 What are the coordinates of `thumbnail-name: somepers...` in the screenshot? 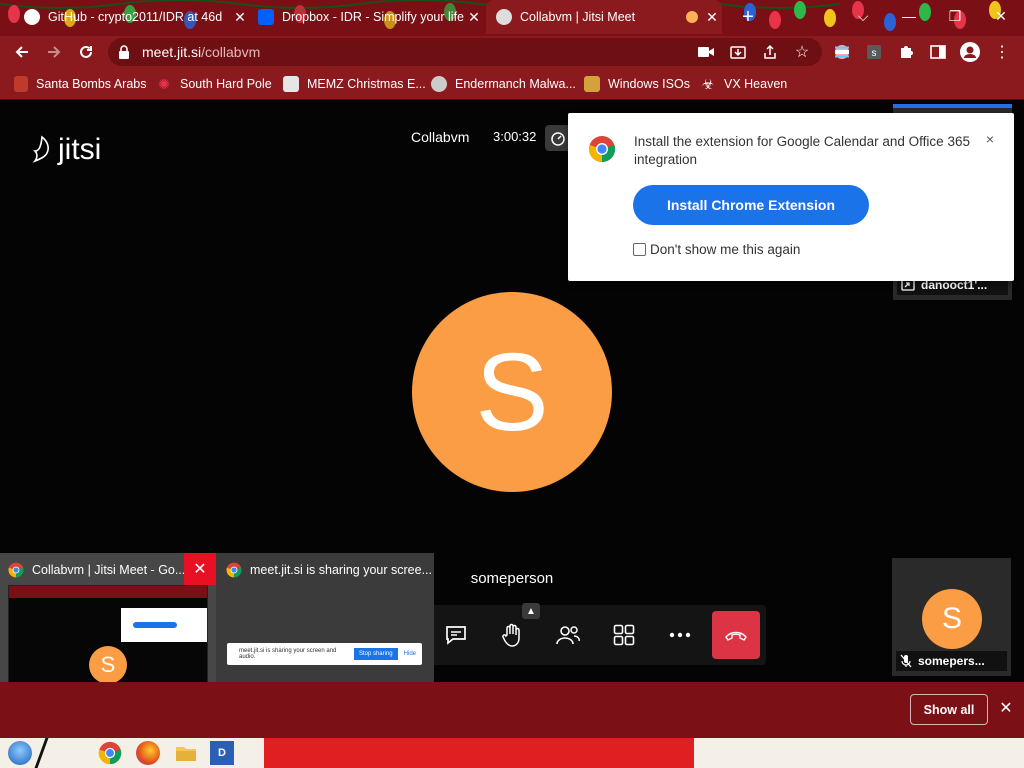 It's located at (951, 661).